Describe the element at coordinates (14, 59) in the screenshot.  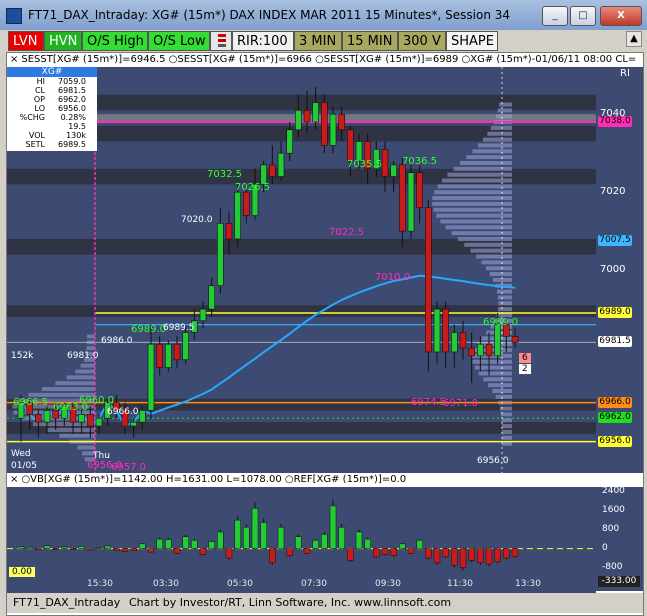
I see `legend-close-icon: ×` at that location.